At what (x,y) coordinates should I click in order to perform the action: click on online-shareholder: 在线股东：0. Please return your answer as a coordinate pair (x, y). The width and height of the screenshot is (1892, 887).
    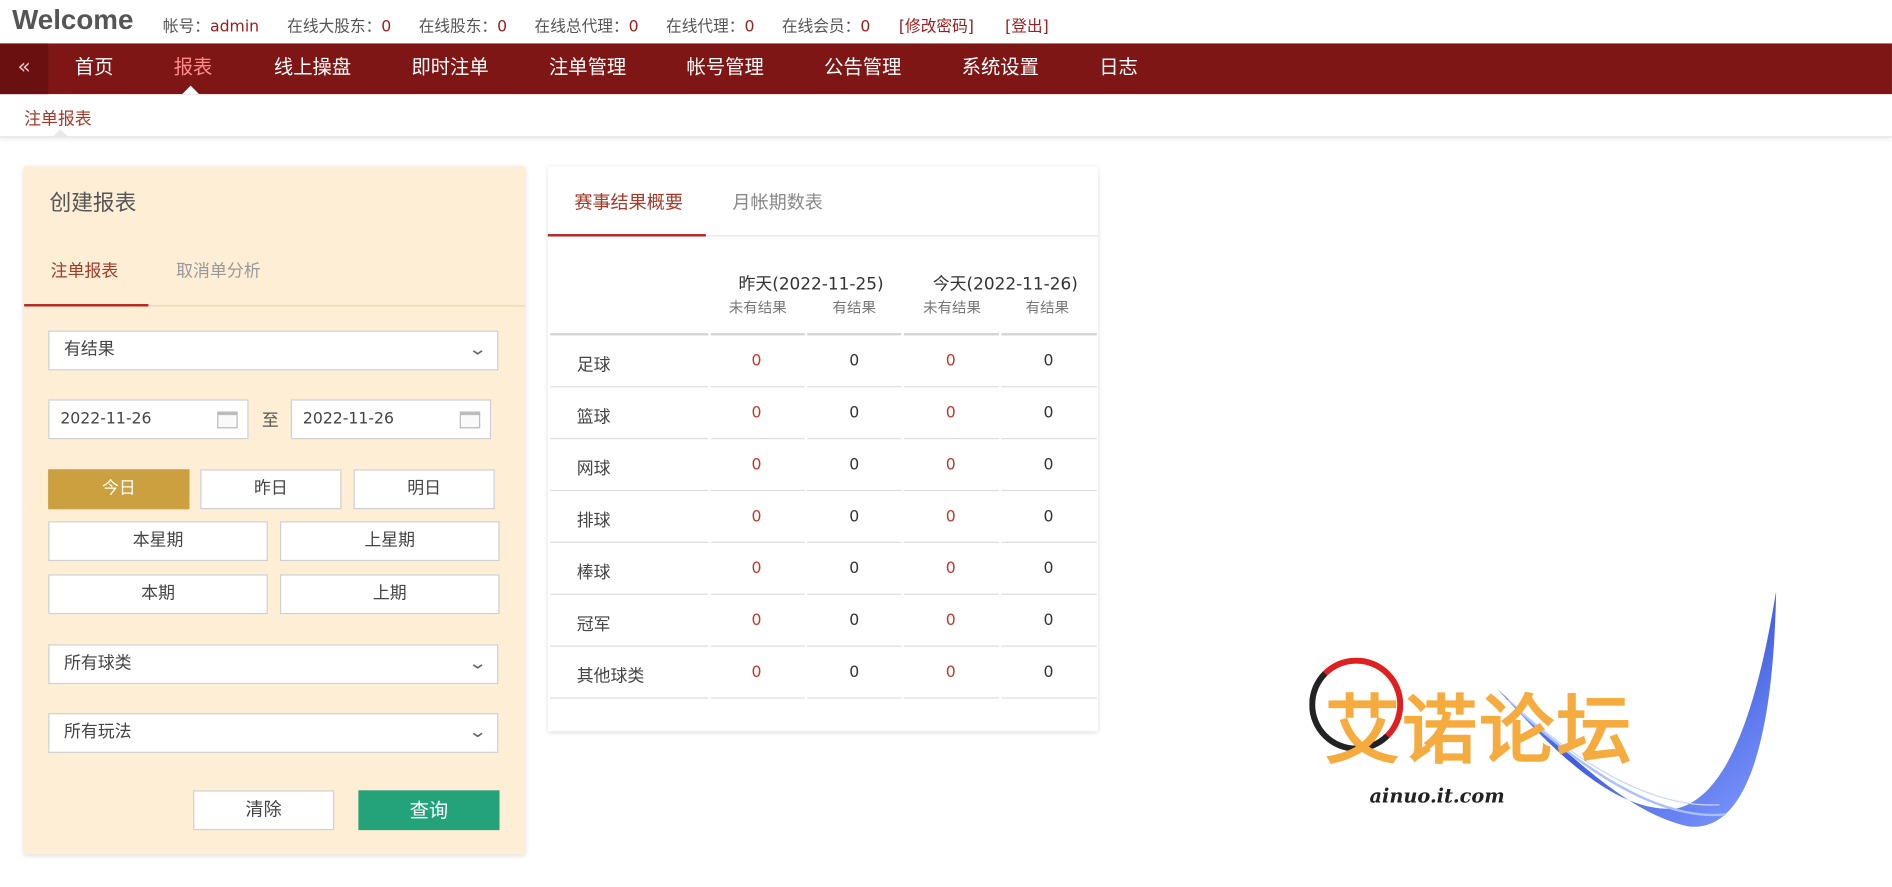
    Looking at the image, I should click on (463, 27).